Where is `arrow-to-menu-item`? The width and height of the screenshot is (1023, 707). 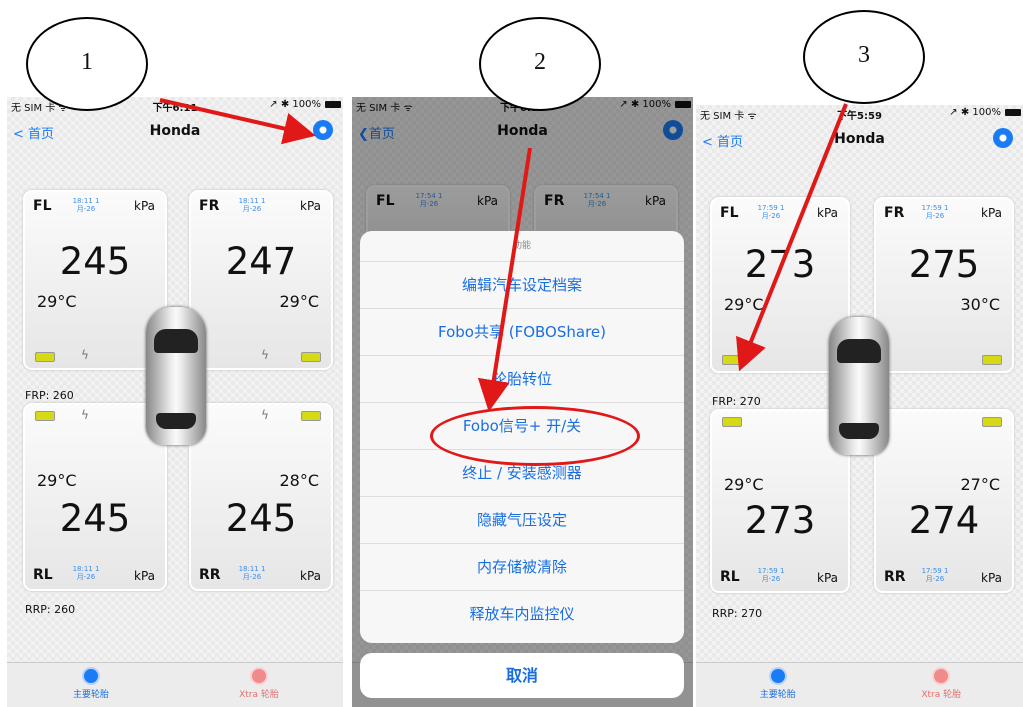
arrow-to-menu-item is located at coordinates (504, 279).